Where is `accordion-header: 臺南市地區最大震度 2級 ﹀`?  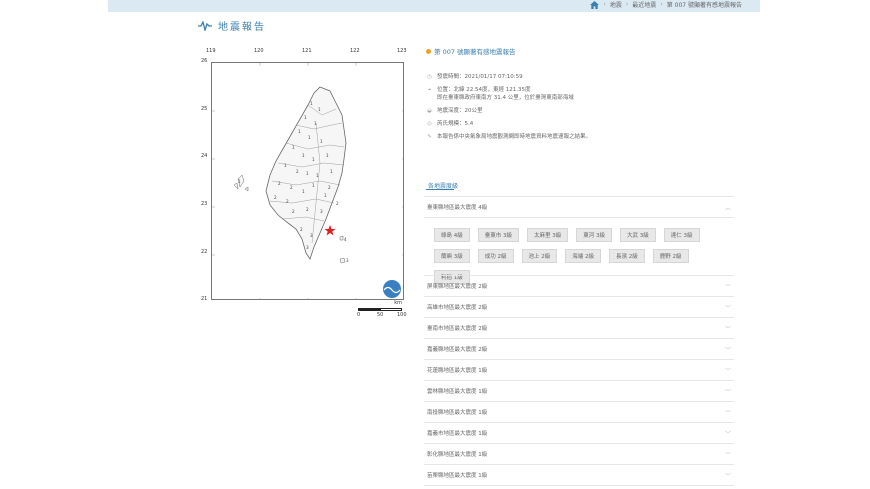 accordion-header: 臺南市地區最大震度 2級 ﹀ is located at coordinates (579, 328).